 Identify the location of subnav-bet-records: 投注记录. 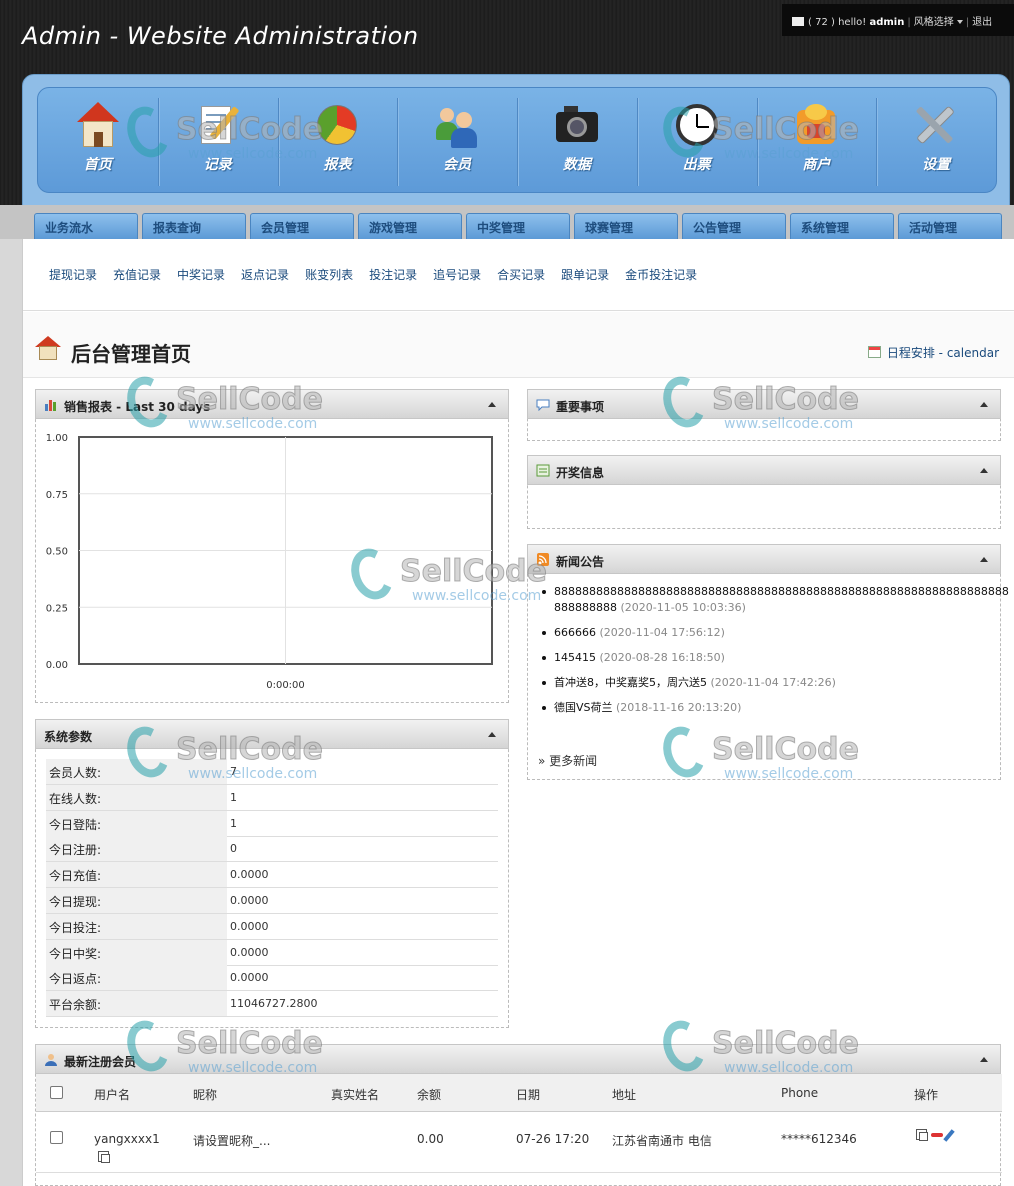
(393, 275).